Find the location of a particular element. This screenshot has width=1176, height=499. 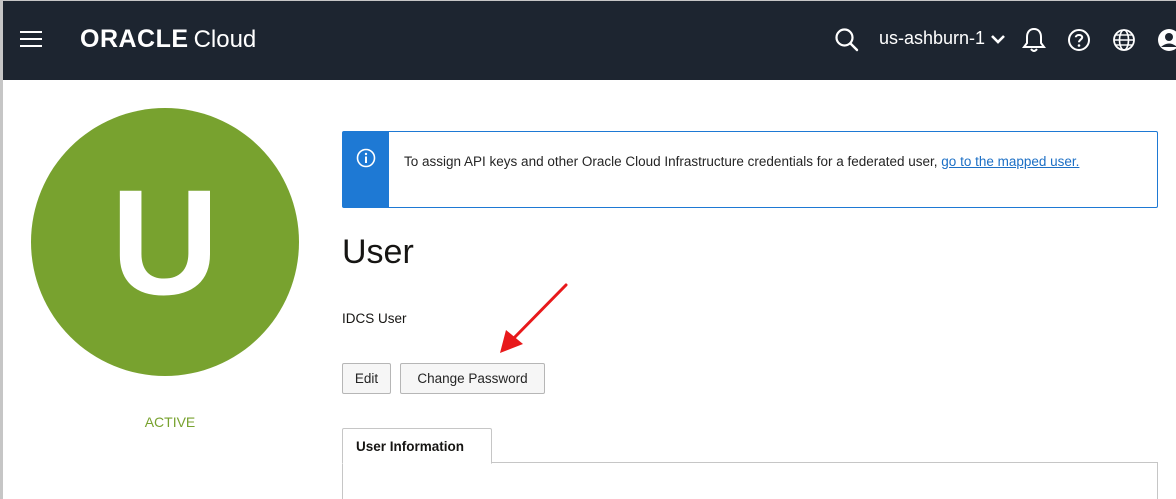

user-type-label: IDCS User is located at coordinates (374, 318).